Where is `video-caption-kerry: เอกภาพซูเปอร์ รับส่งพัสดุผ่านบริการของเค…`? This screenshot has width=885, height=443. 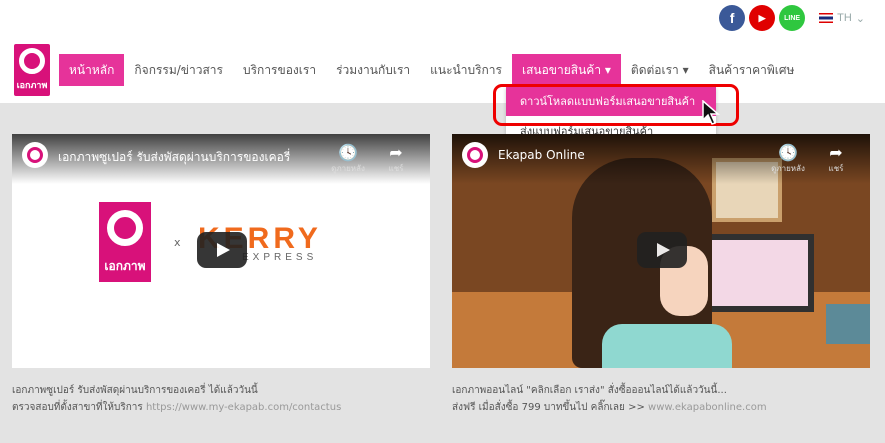
video-caption-kerry: เอกภาพซูเปอร์ รับส่งพัสดุผ่านบริการของเค… is located at coordinates (227, 399).